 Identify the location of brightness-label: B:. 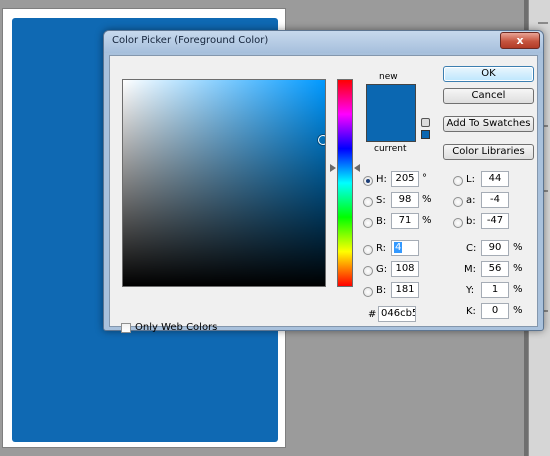
(381, 221).